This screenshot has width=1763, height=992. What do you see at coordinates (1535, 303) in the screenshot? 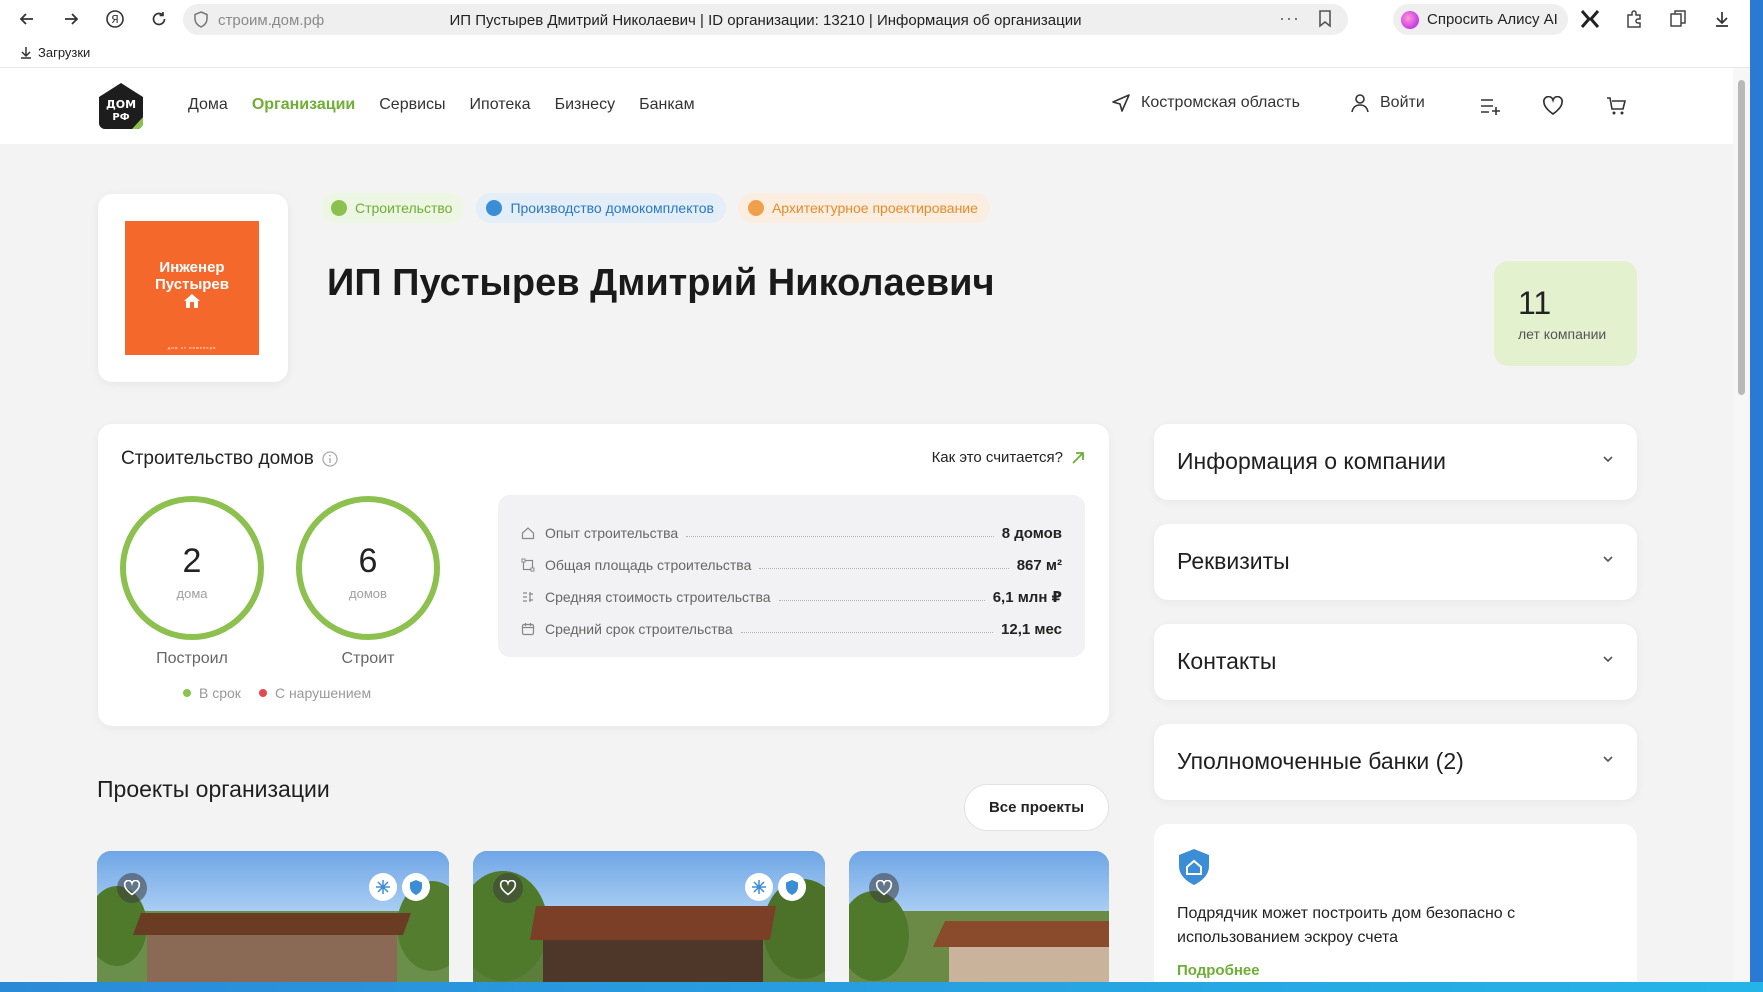
I see `years-value: 11` at bounding box center [1535, 303].